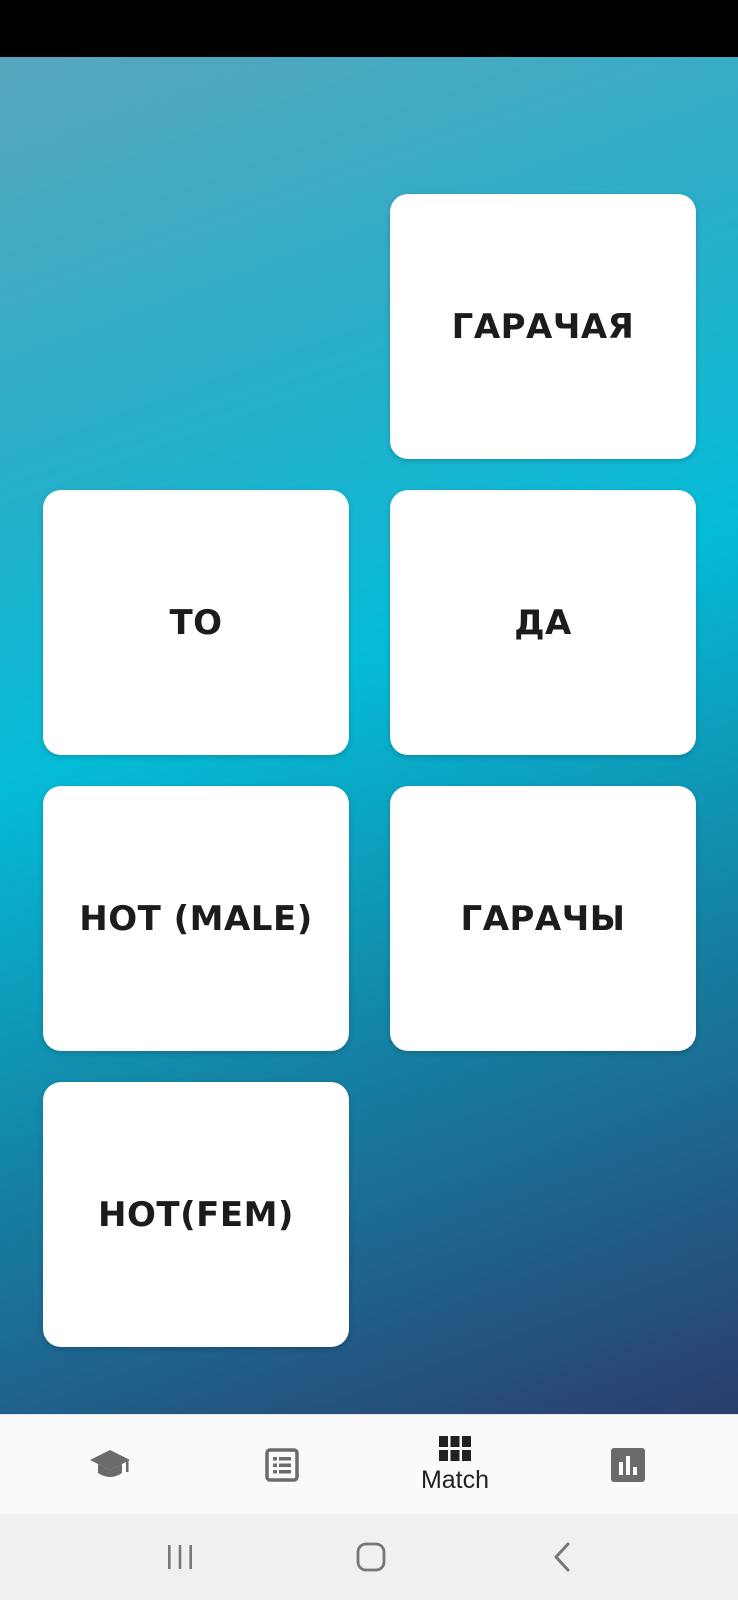  I want to click on card-label: HOT(FEM), so click(196, 1214).